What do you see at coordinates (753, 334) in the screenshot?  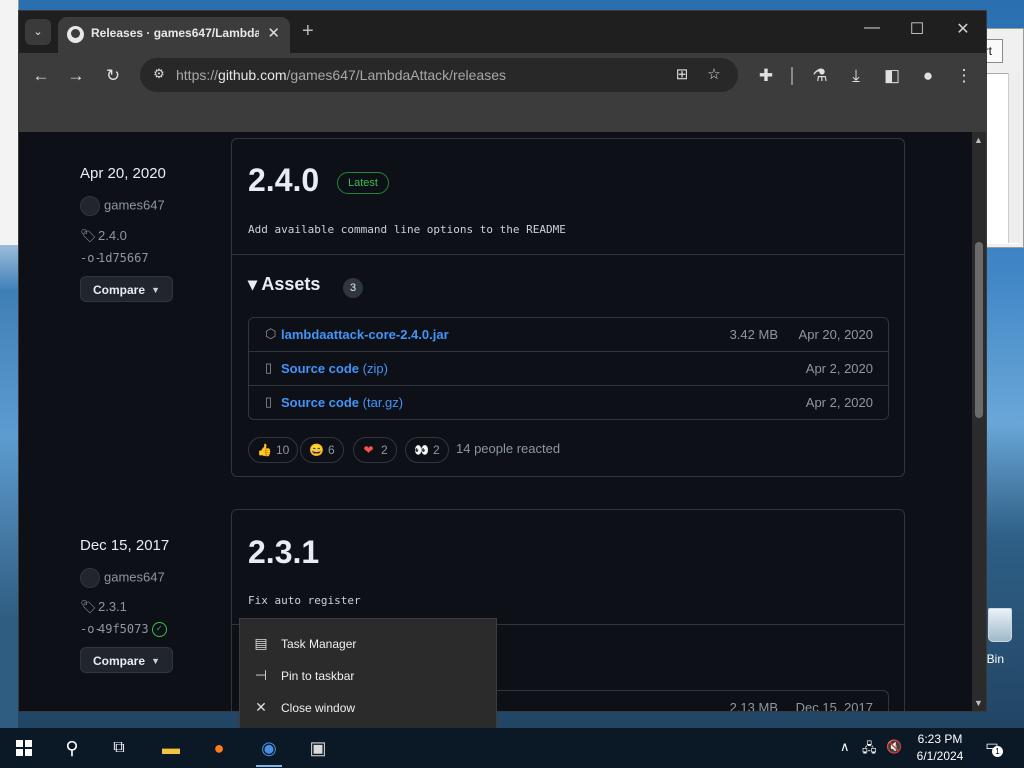 I see `asset-size: 3.42 MB` at bounding box center [753, 334].